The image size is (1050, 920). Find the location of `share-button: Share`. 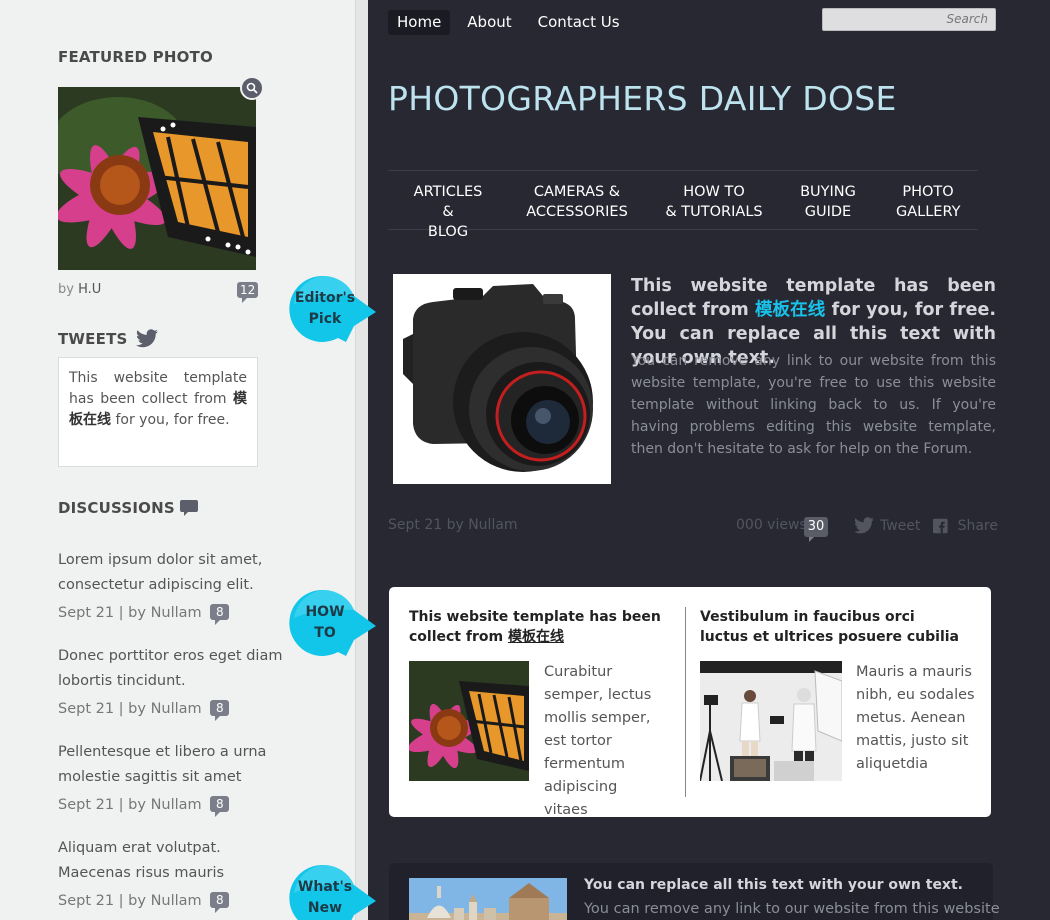

share-button: Share is located at coordinates (965, 526).